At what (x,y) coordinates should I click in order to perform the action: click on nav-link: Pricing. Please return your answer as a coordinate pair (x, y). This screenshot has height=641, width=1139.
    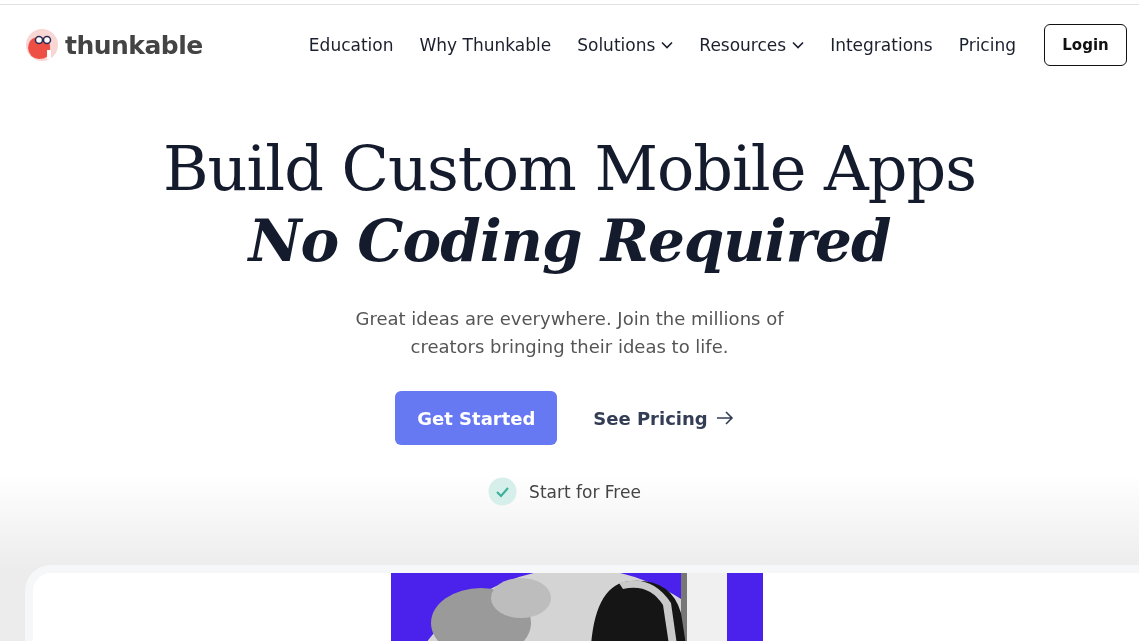
    Looking at the image, I should click on (987, 45).